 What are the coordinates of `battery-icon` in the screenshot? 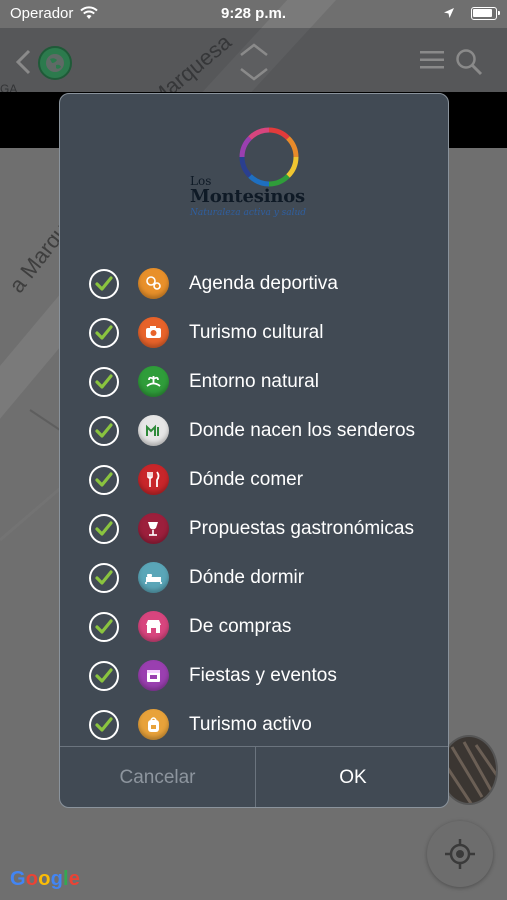 It's located at (485, 13).